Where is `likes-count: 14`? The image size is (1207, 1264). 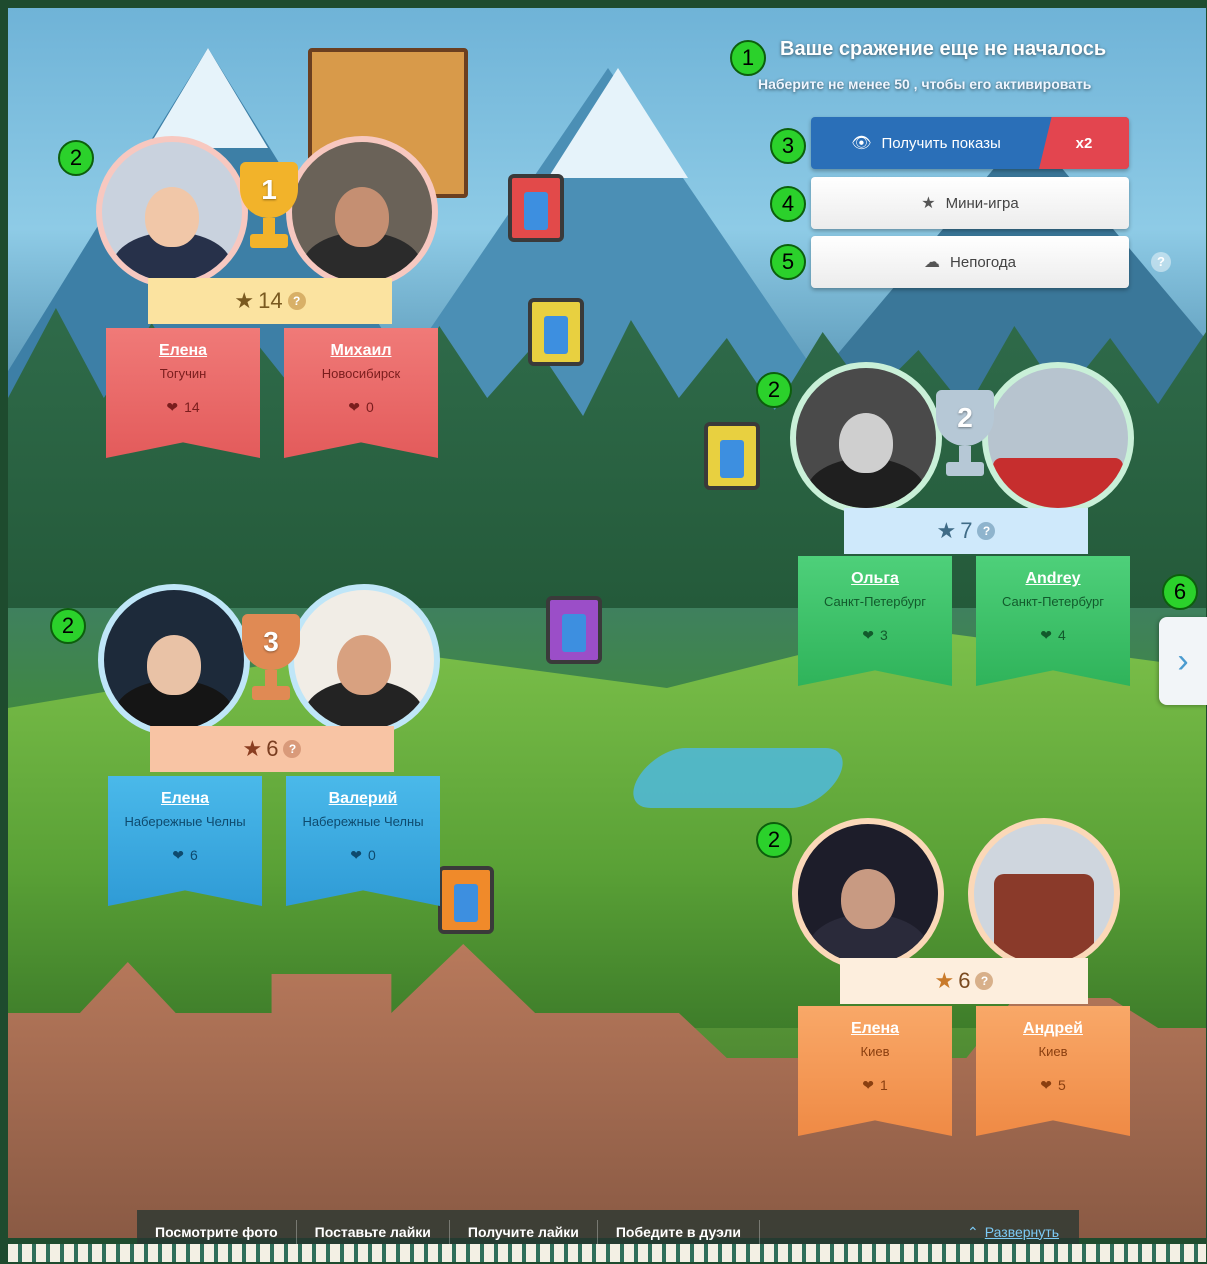
likes-count: 14 is located at coordinates (192, 407).